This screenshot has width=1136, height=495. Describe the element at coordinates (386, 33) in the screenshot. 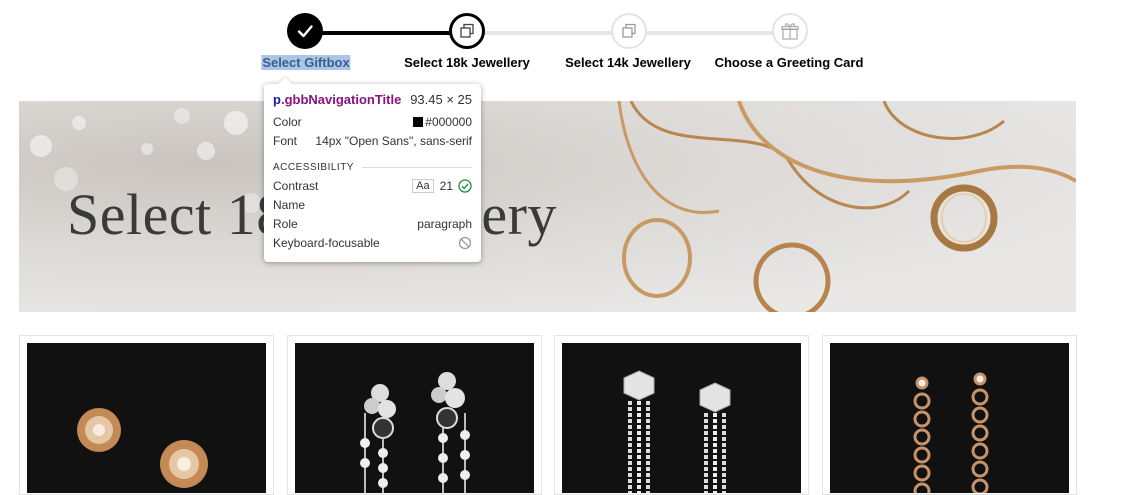

I see `progress-track-complete` at that location.